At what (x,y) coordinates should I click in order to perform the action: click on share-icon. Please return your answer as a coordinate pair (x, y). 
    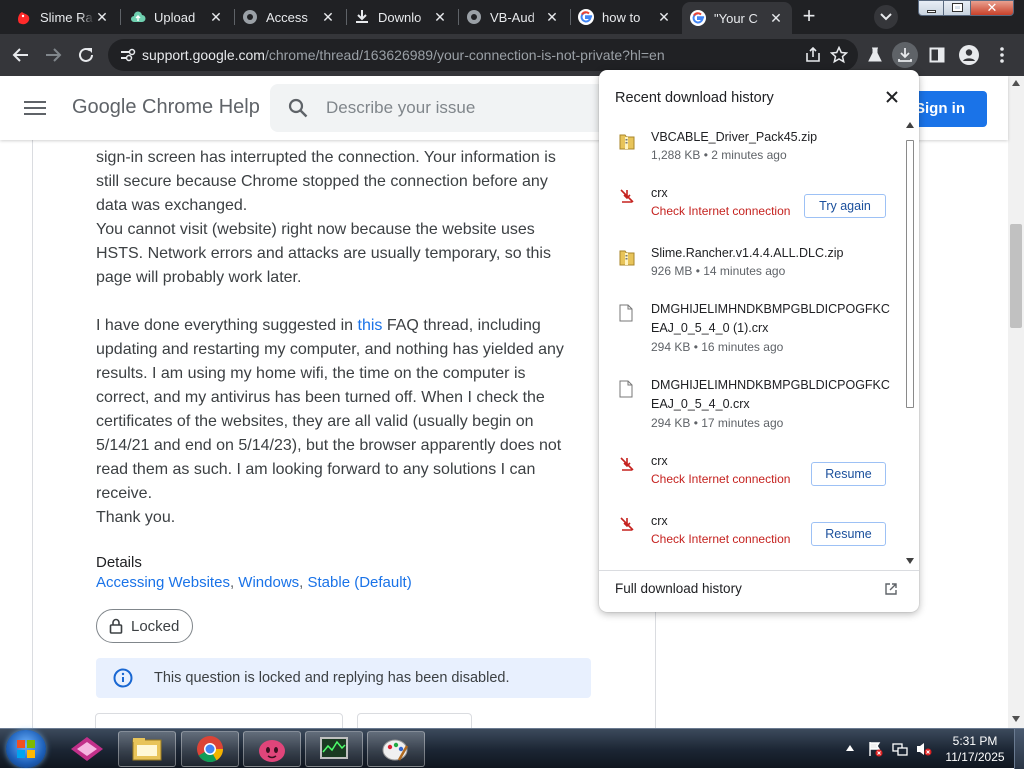
    Looking at the image, I should click on (813, 55).